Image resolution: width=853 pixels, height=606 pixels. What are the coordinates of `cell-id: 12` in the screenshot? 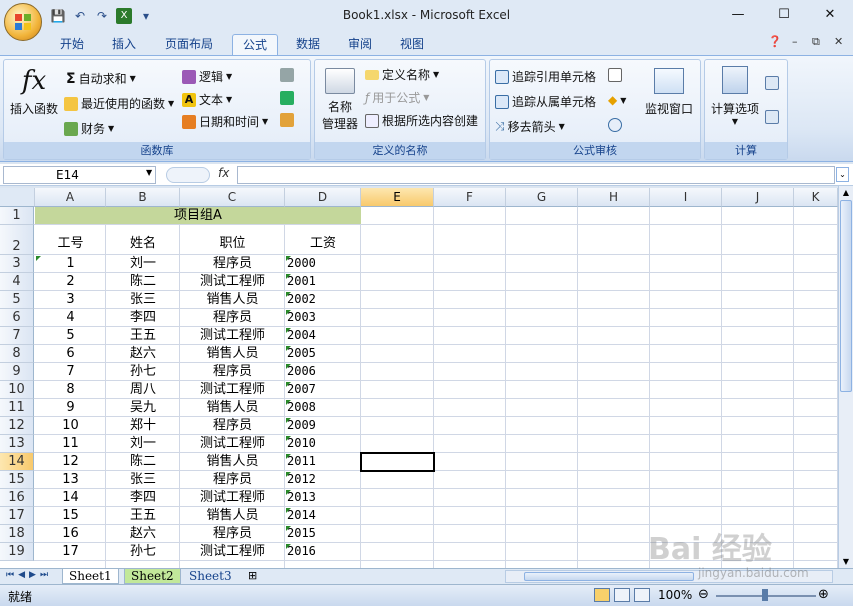 It's located at (70, 461).